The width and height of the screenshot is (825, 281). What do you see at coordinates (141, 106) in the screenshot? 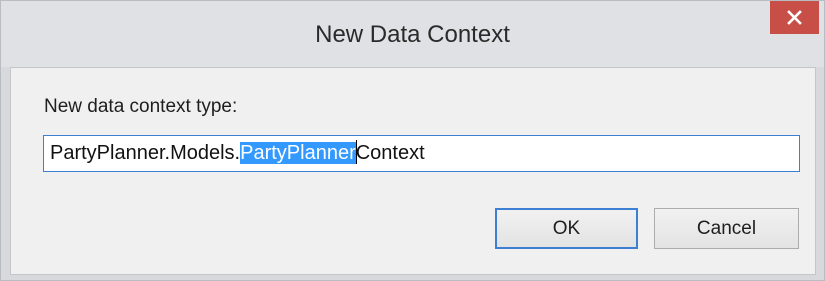
I see `context-type-label: New data context type:` at bounding box center [141, 106].